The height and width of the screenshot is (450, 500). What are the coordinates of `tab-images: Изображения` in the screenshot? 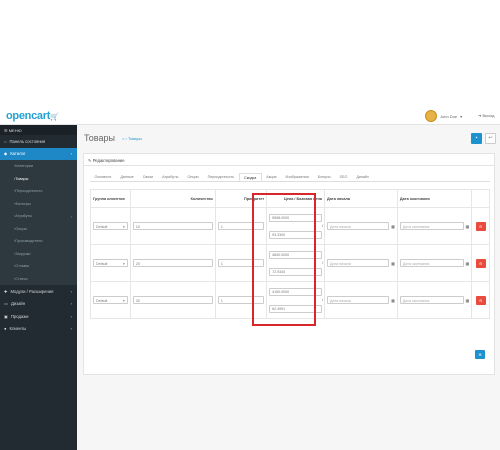 It's located at (297, 177).